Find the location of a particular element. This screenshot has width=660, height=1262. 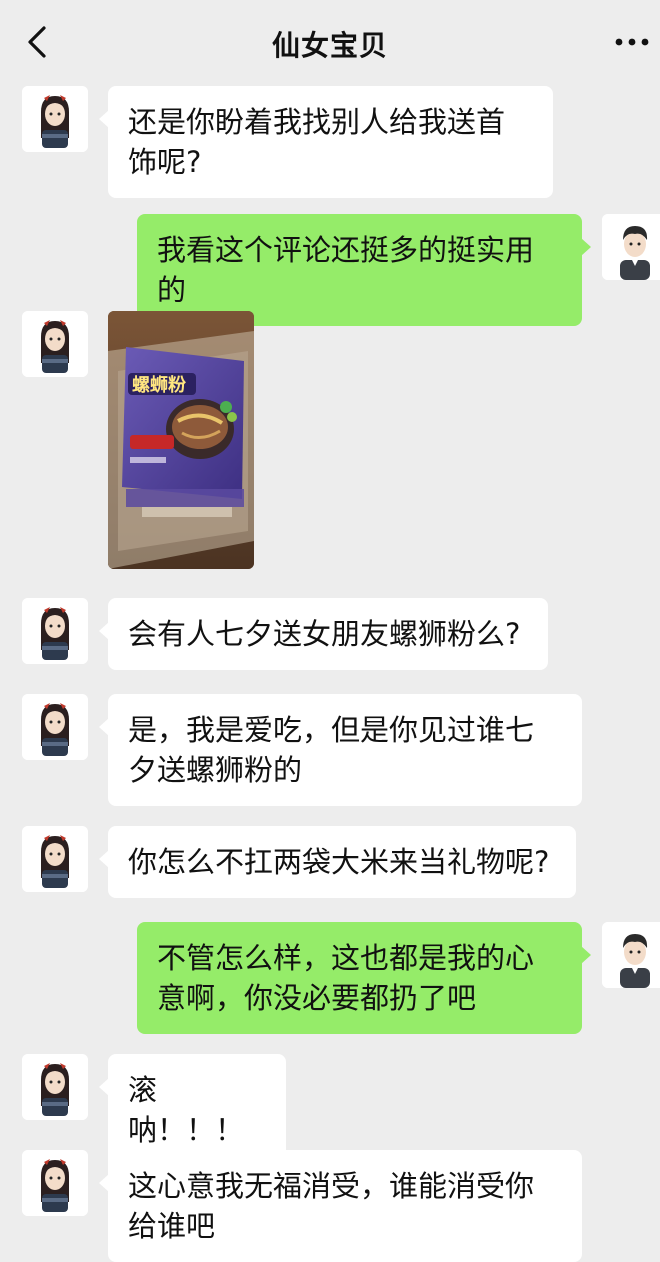

message-text: 不管怎么样，这也都是我的心意啊，你没必要都扔了吧 is located at coordinates (346, 978).